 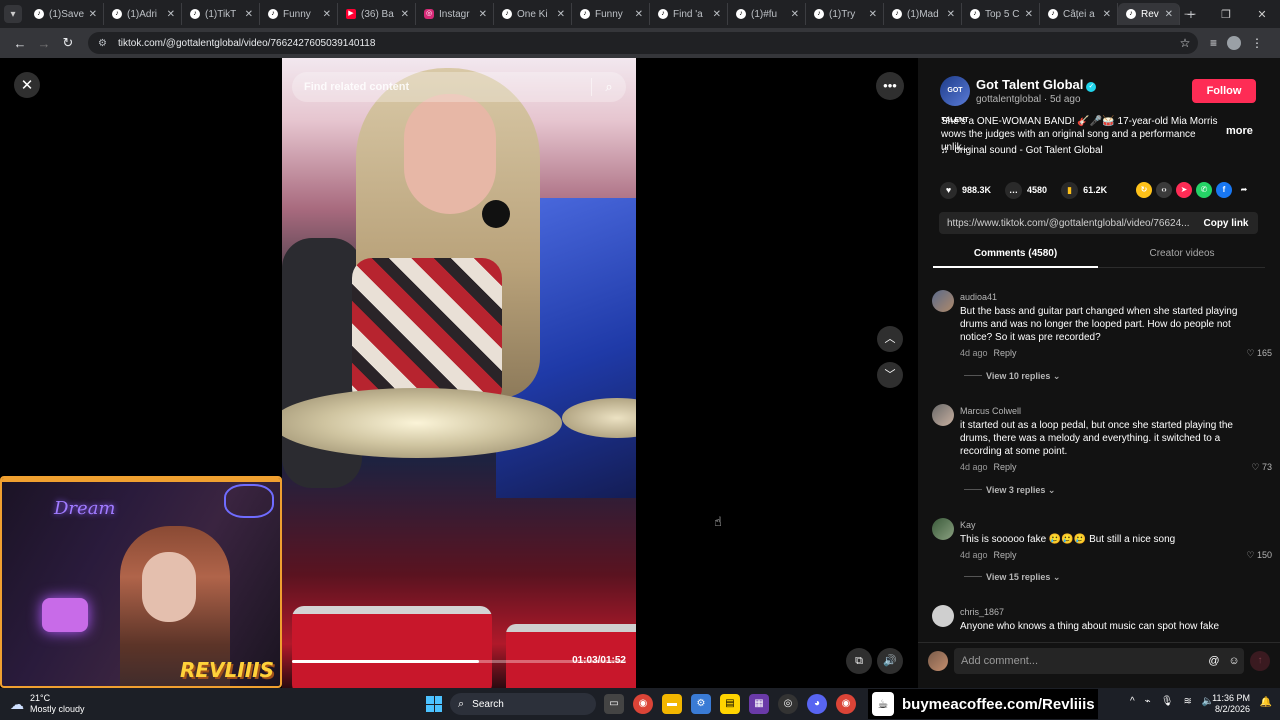 I want to click on floating-player-icon: ⧉, so click(x=859, y=661).